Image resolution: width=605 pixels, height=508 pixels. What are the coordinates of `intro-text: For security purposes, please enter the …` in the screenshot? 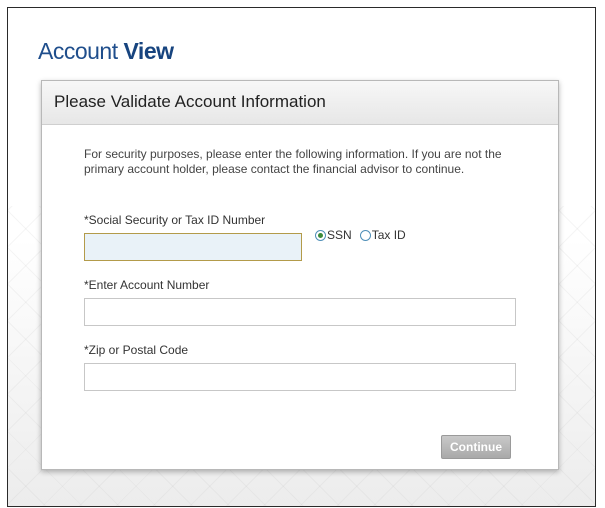 It's located at (293, 161).